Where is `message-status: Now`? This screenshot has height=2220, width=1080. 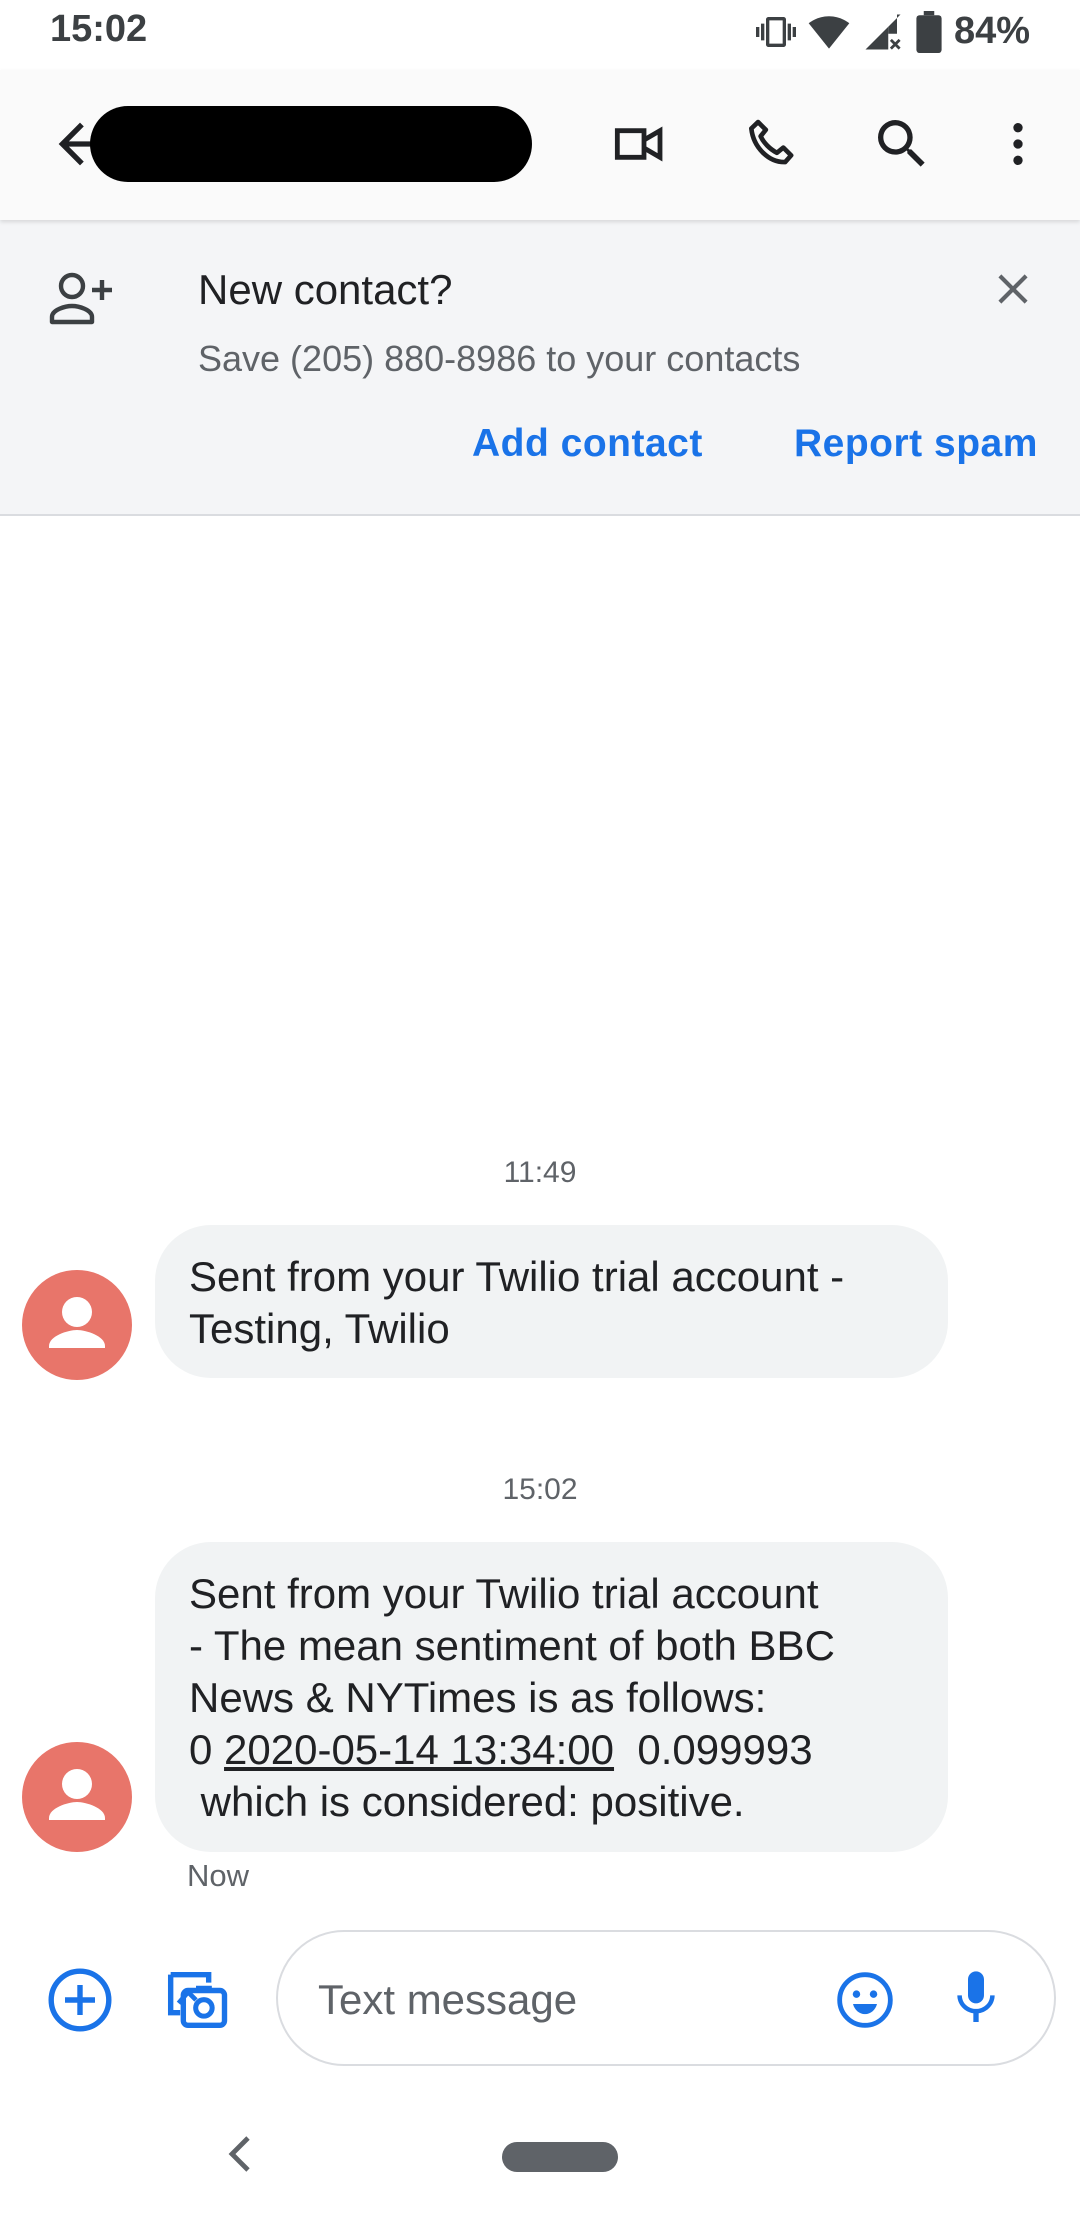
message-status: Now is located at coordinates (218, 1875).